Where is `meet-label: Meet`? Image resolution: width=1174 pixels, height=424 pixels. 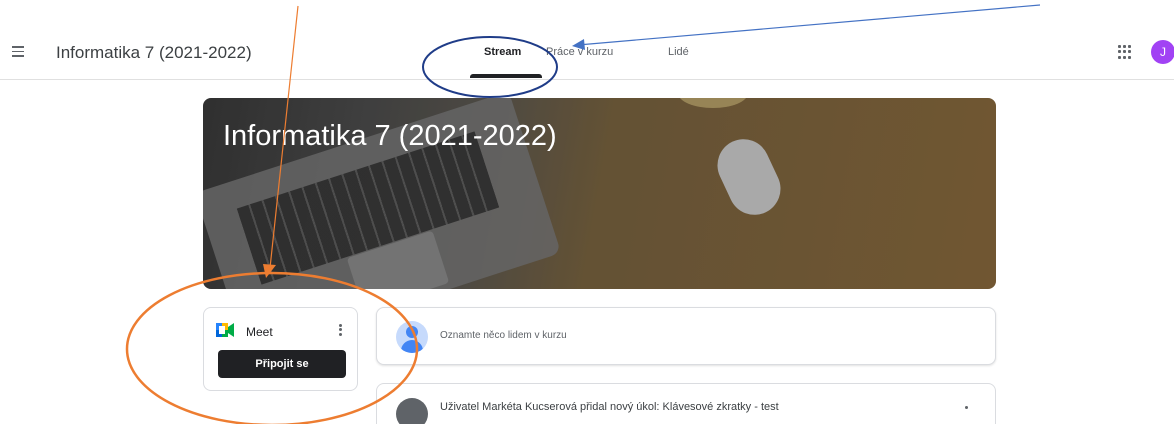 meet-label: Meet is located at coordinates (259, 332).